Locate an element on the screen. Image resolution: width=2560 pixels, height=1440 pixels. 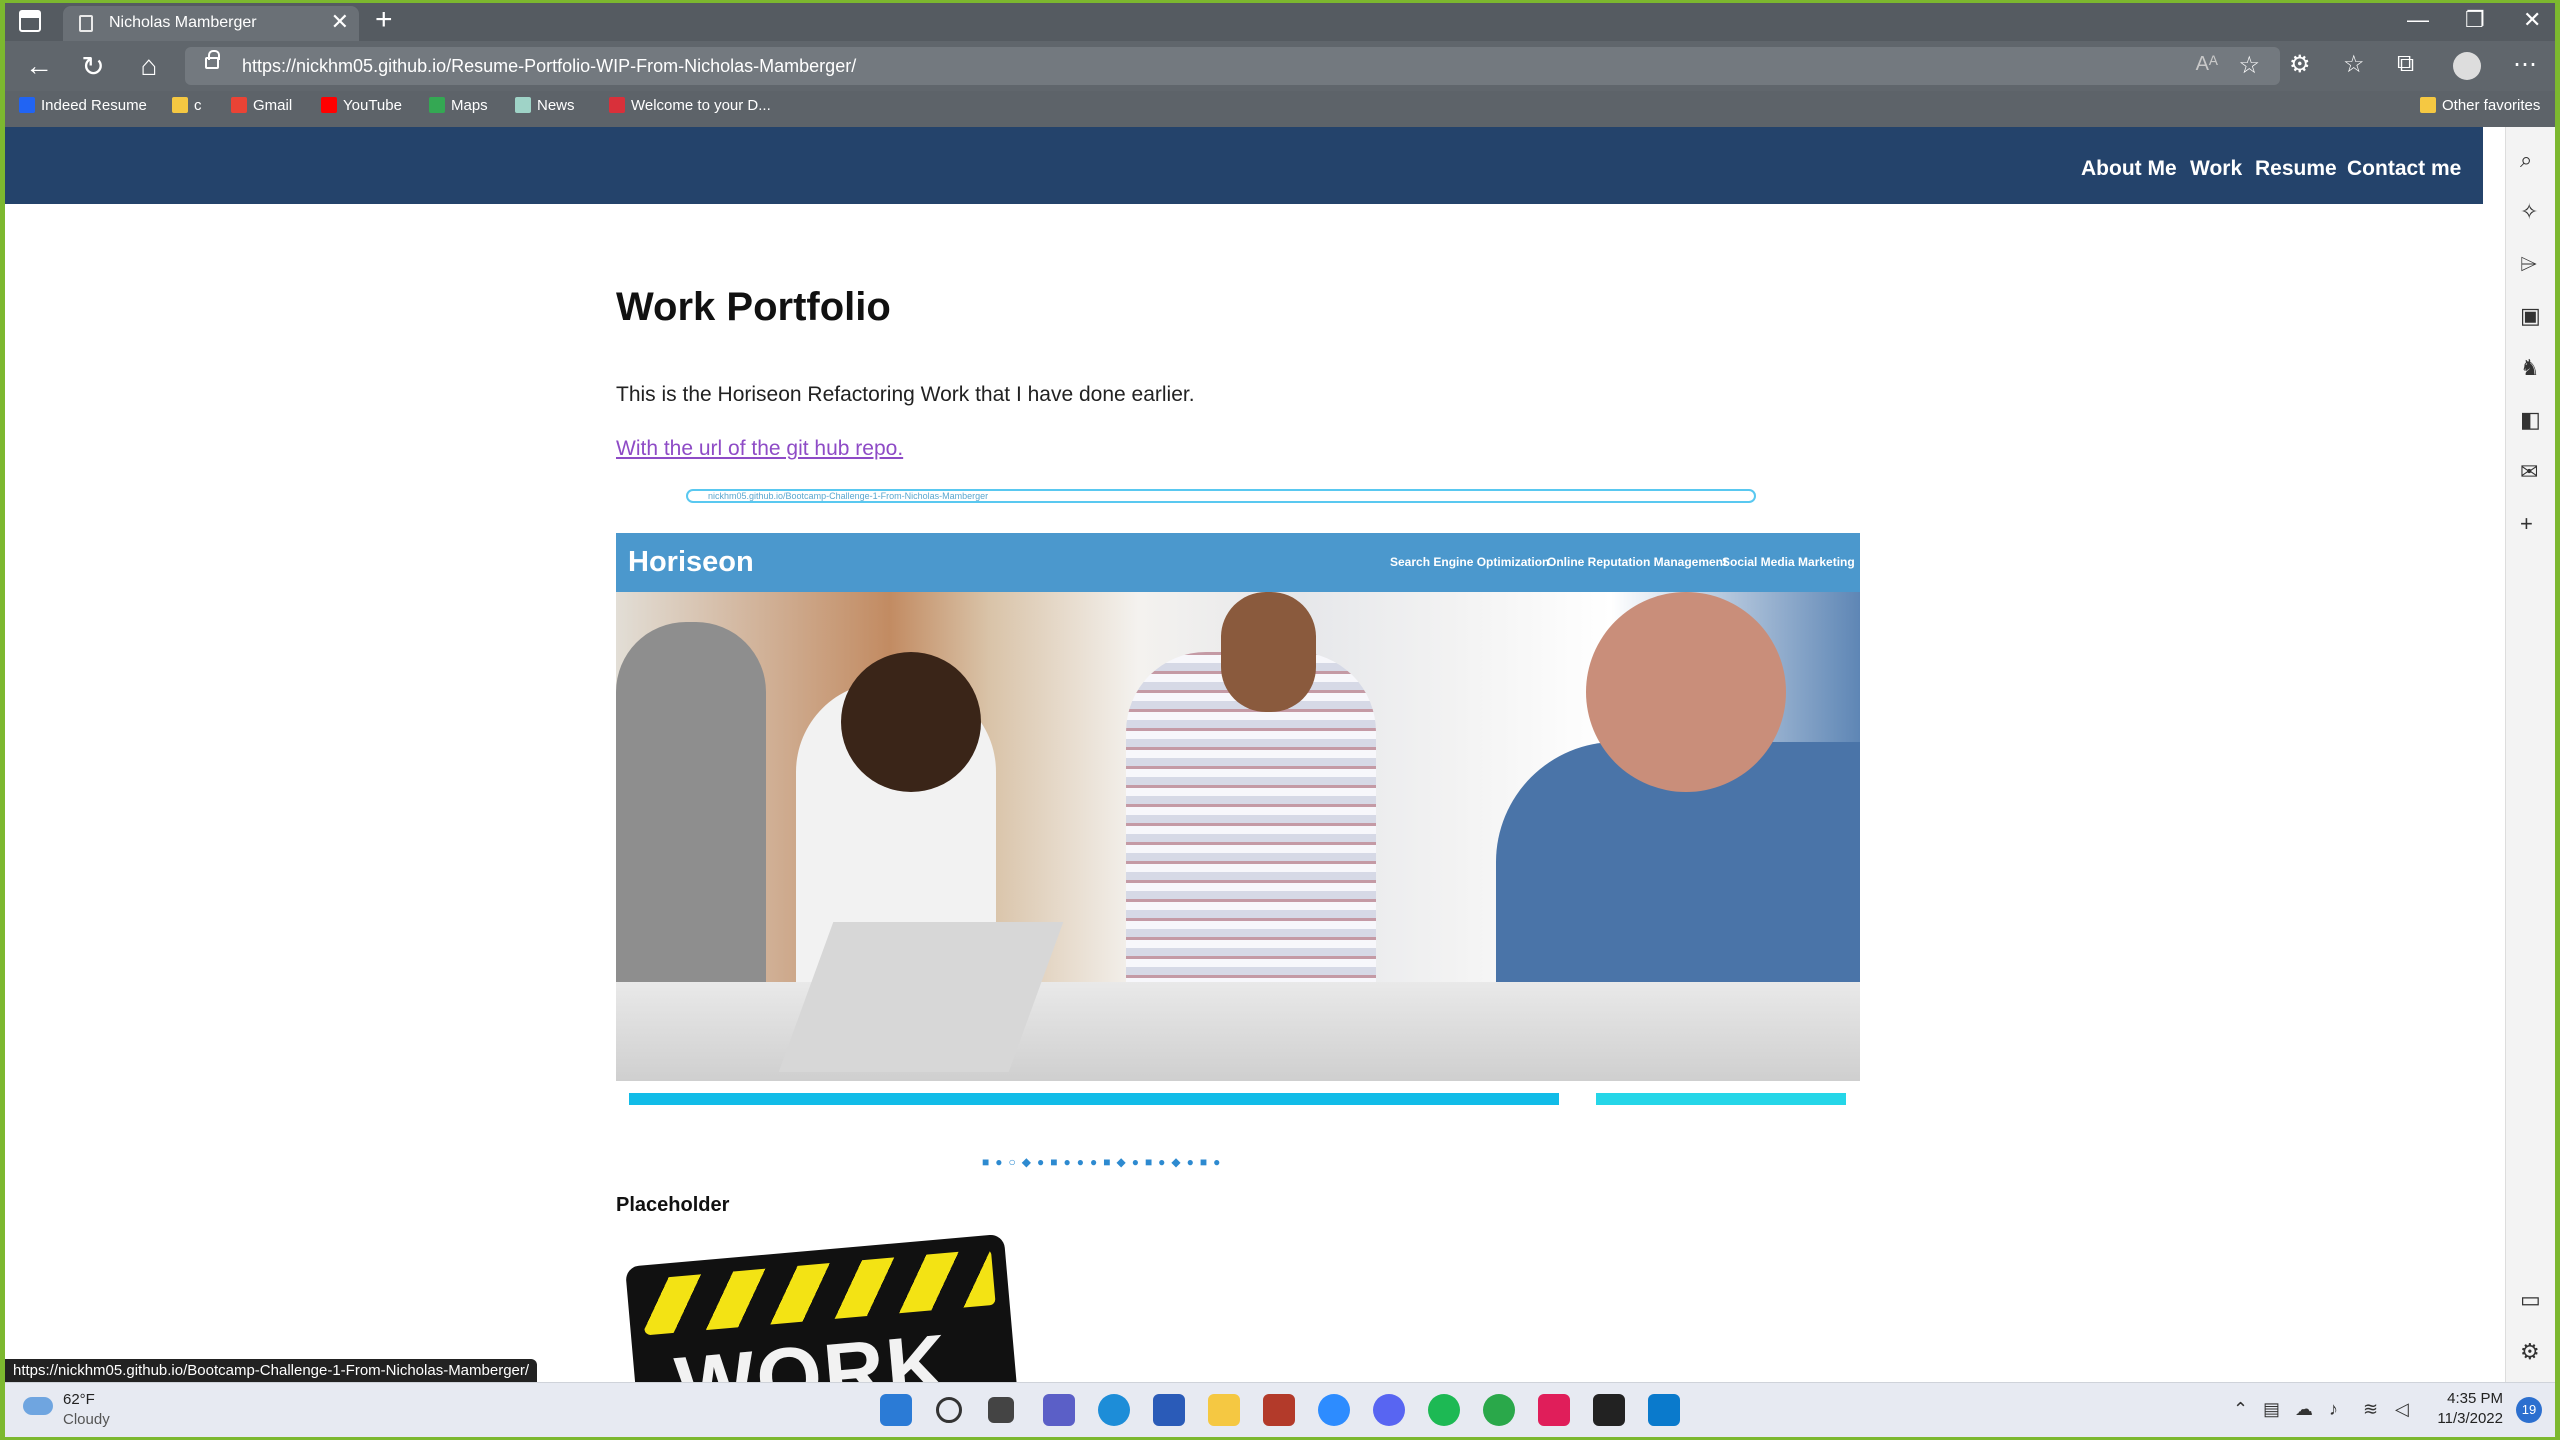
maps-icon is located at coordinates (437, 105).